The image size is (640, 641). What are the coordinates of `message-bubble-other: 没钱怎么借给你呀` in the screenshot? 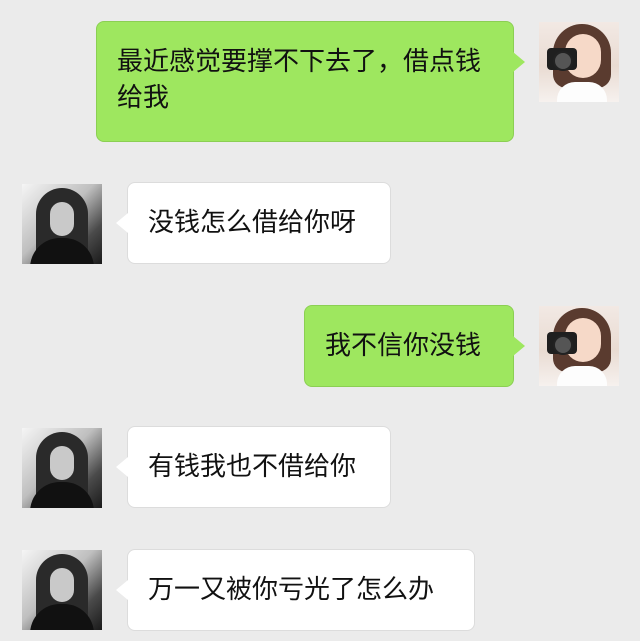 It's located at (259, 223).